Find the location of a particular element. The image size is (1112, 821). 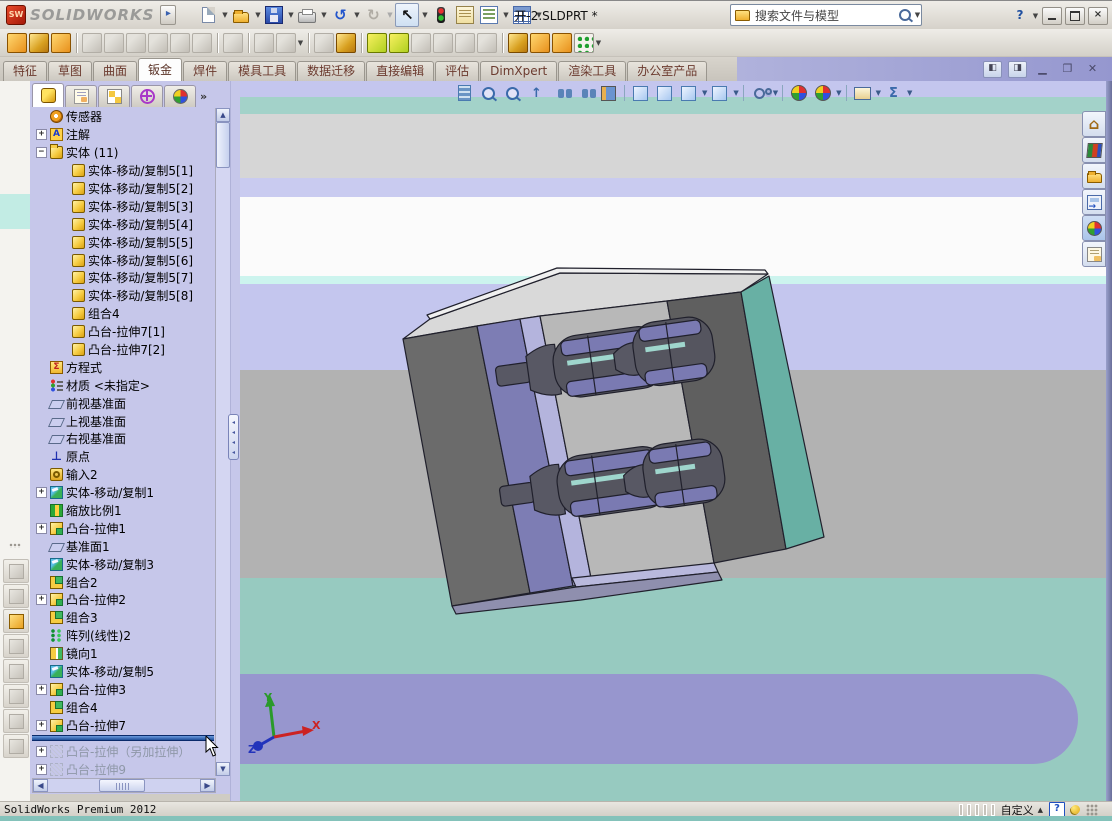

doc-close-button: ✕ is located at coordinates (1092, 69).